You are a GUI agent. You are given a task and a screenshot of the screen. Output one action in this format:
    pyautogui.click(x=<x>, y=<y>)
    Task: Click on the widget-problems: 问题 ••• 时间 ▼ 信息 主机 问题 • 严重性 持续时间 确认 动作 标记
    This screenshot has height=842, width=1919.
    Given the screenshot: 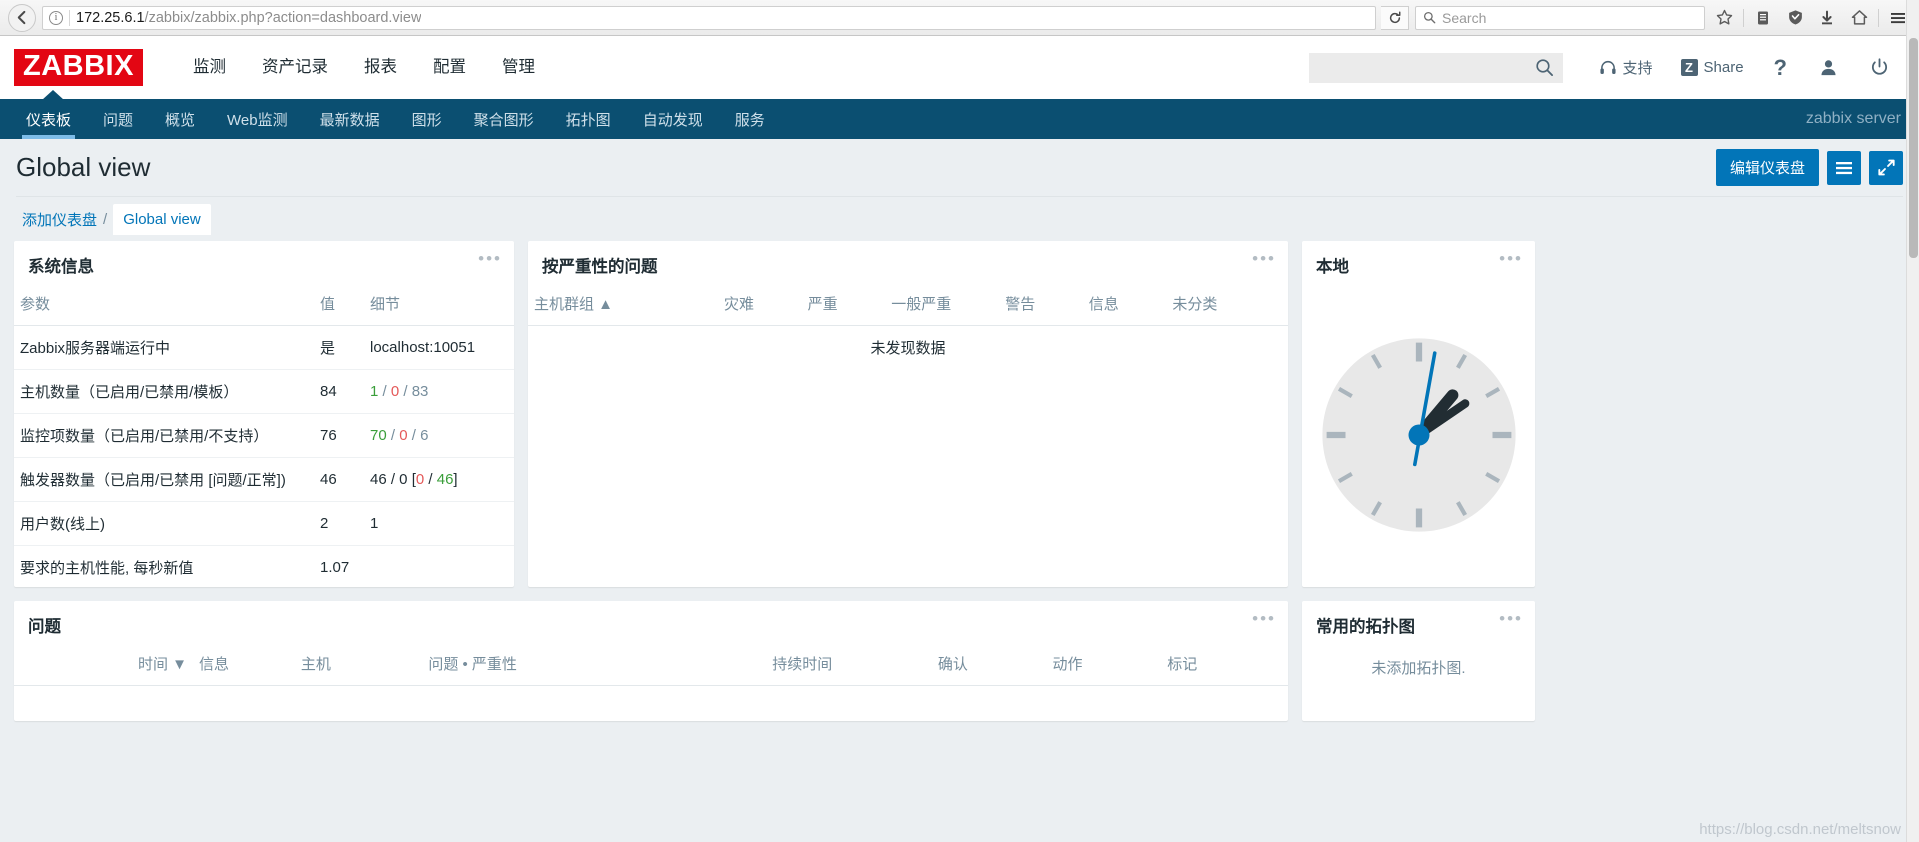 What is the action you would take?
    pyautogui.click(x=651, y=661)
    